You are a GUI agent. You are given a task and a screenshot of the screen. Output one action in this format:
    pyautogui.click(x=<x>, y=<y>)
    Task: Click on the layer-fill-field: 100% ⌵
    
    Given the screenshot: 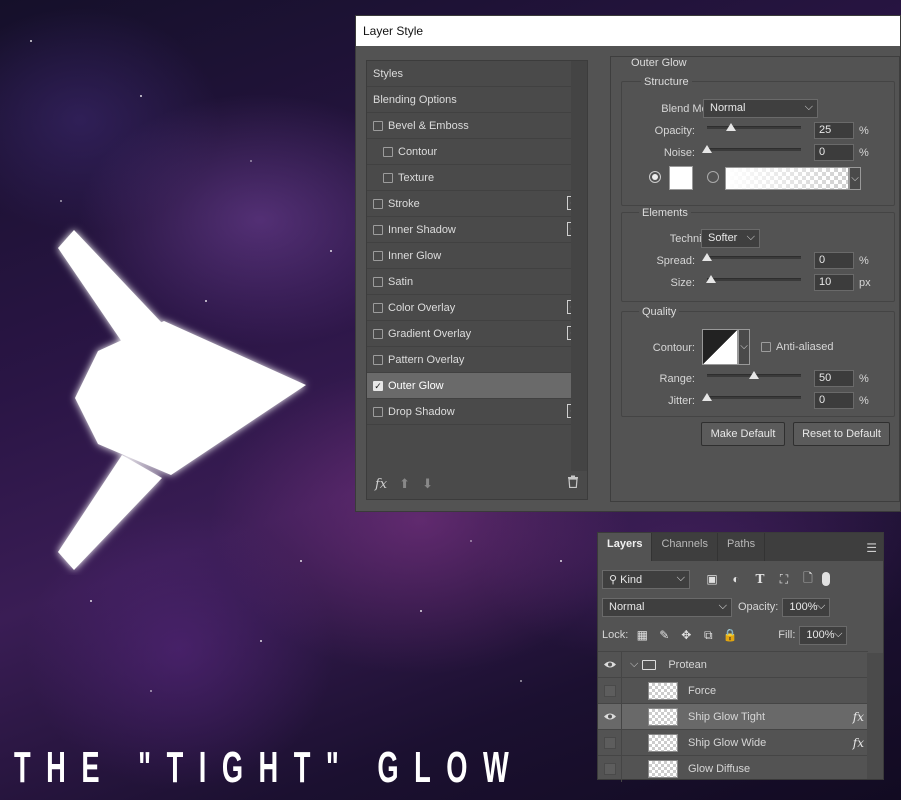 What is the action you would take?
    pyautogui.click(x=823, y=635)
    